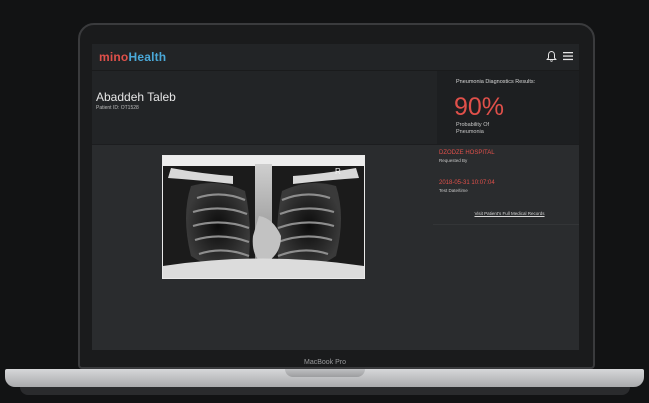 The image size is (649, 403). Describe the element at coordinates (114, 57) in the screenshot. I see `logo-part1: mino` at that location.